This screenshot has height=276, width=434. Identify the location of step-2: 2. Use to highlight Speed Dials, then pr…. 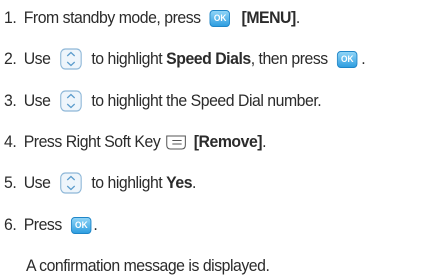
(185, 59).